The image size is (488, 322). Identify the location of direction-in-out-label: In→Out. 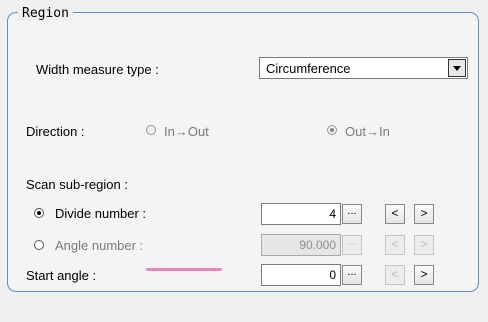
(186, 131).